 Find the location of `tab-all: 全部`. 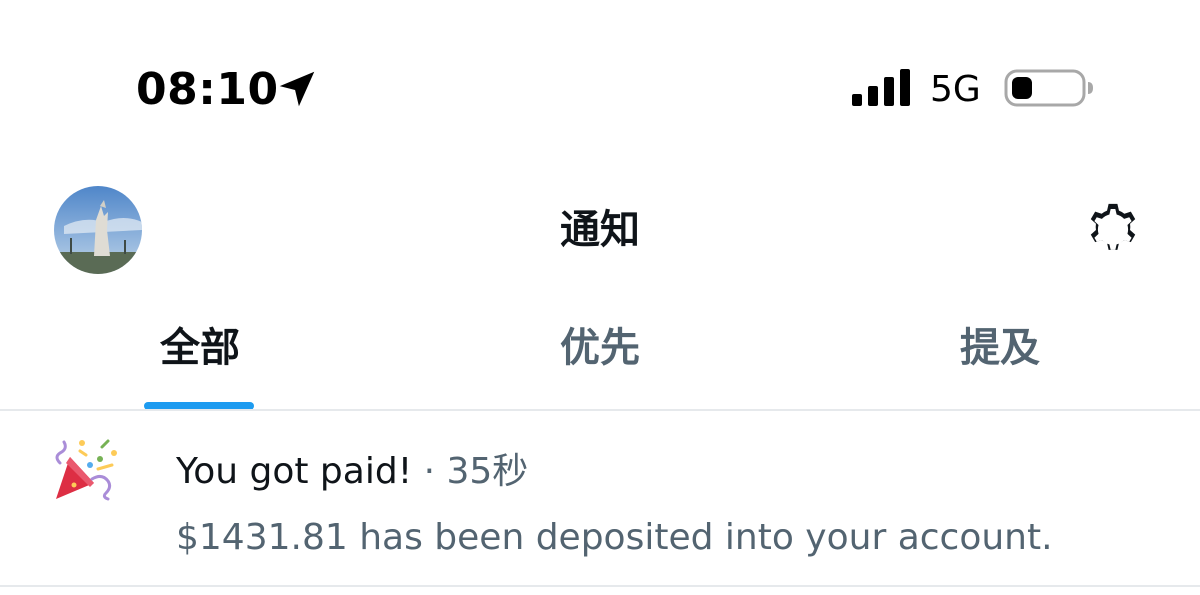

tab-all: 全部 is located at coordinates (200, 355).